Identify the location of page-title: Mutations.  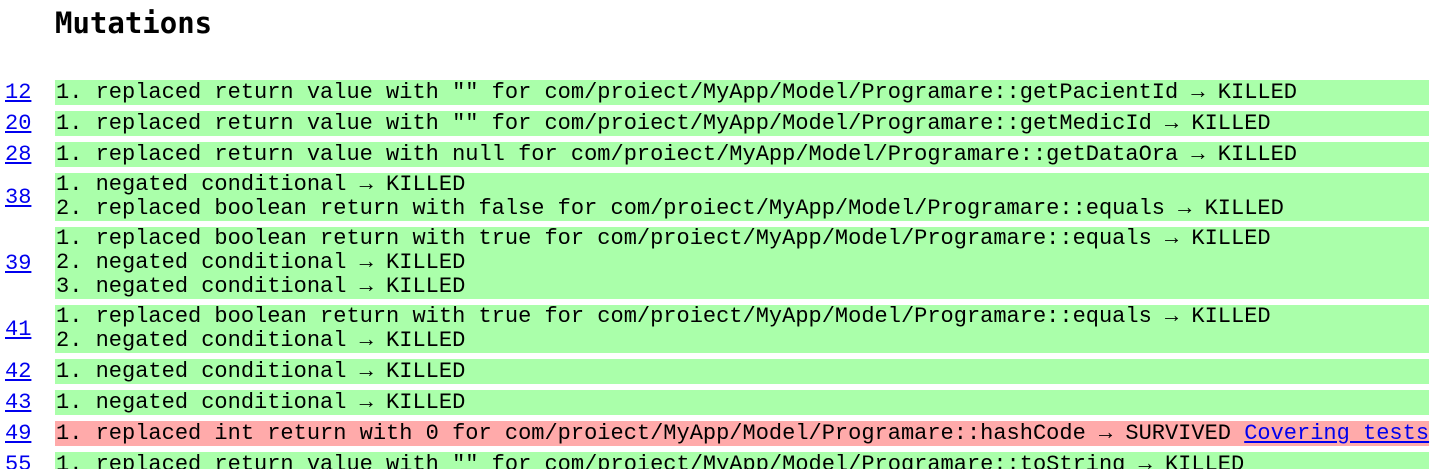
(134, 23).